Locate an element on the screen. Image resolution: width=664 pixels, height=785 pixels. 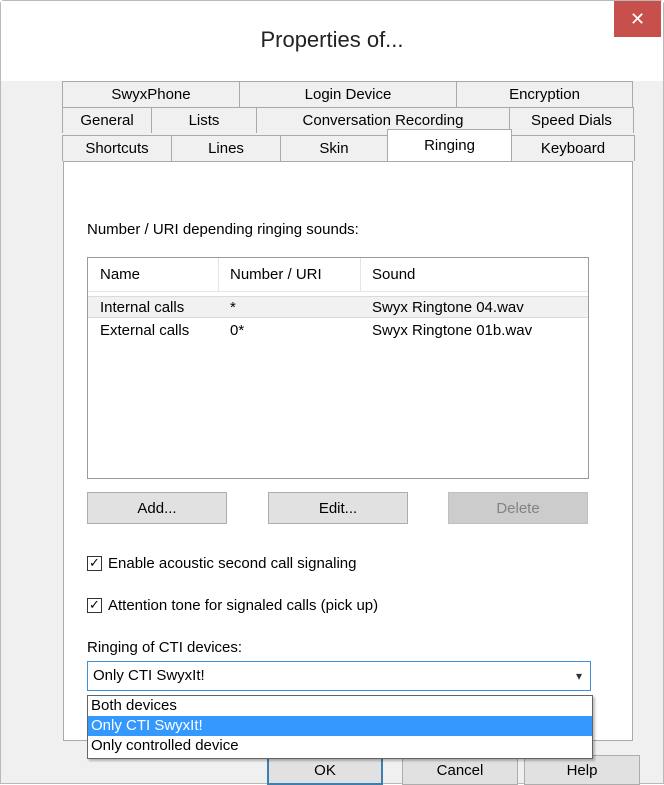
tab-lines: Lines is located at coordinates (226, 148).